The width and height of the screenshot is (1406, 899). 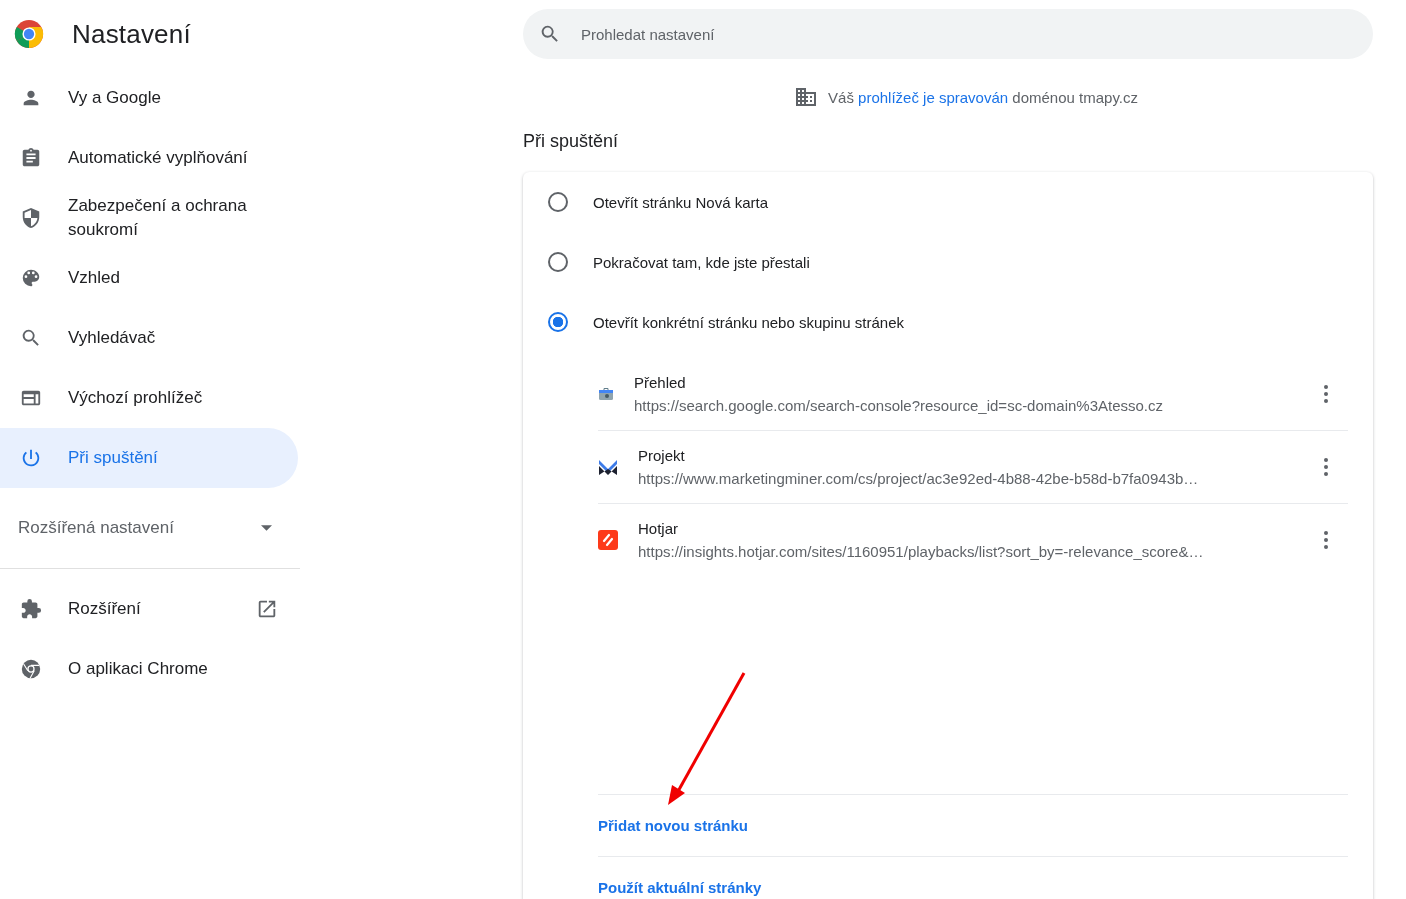 I want to click on managed-info-link: prohlížeč je spravován, so click(x=933, y=97).